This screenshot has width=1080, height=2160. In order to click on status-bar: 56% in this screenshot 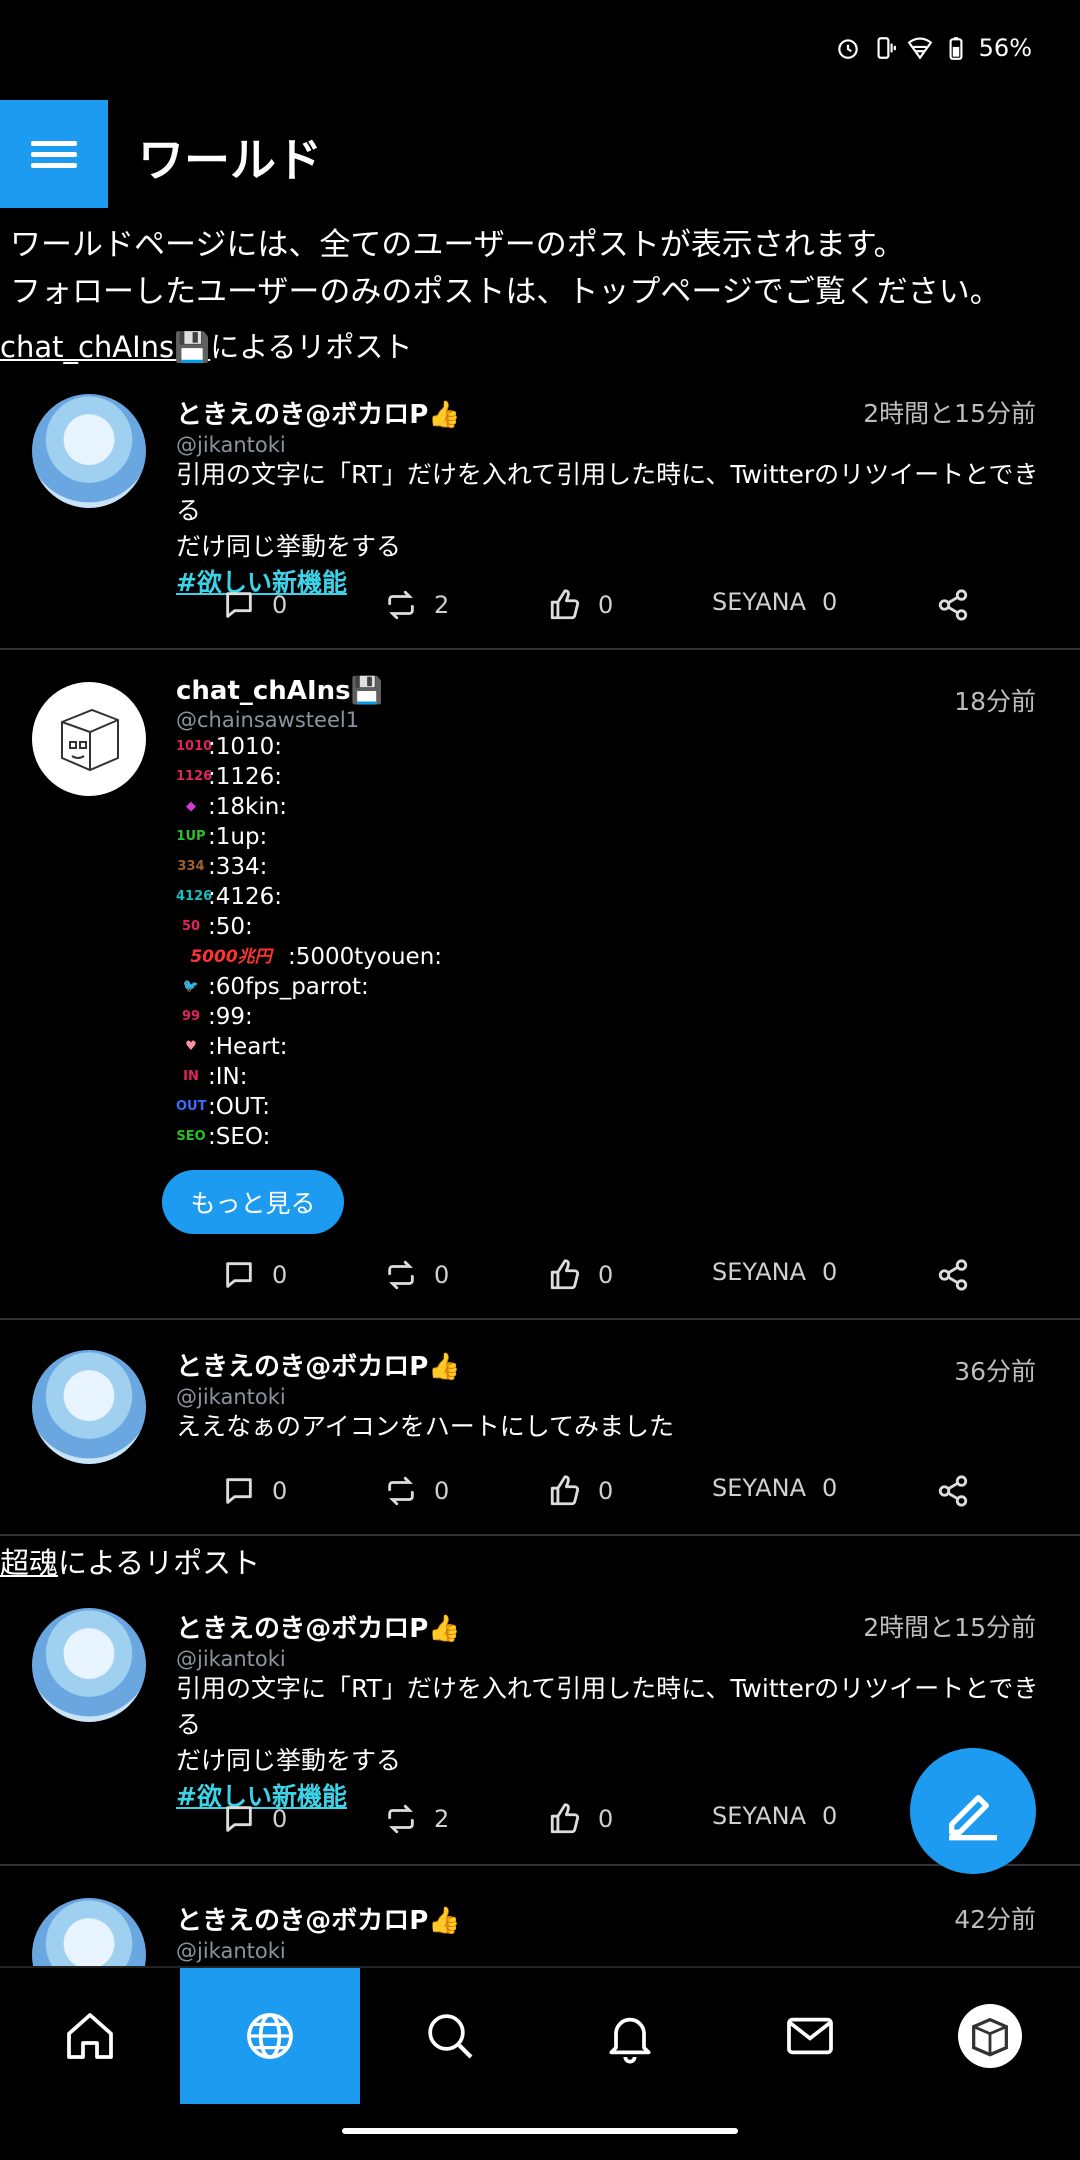, I will do `click(540, 50)`.